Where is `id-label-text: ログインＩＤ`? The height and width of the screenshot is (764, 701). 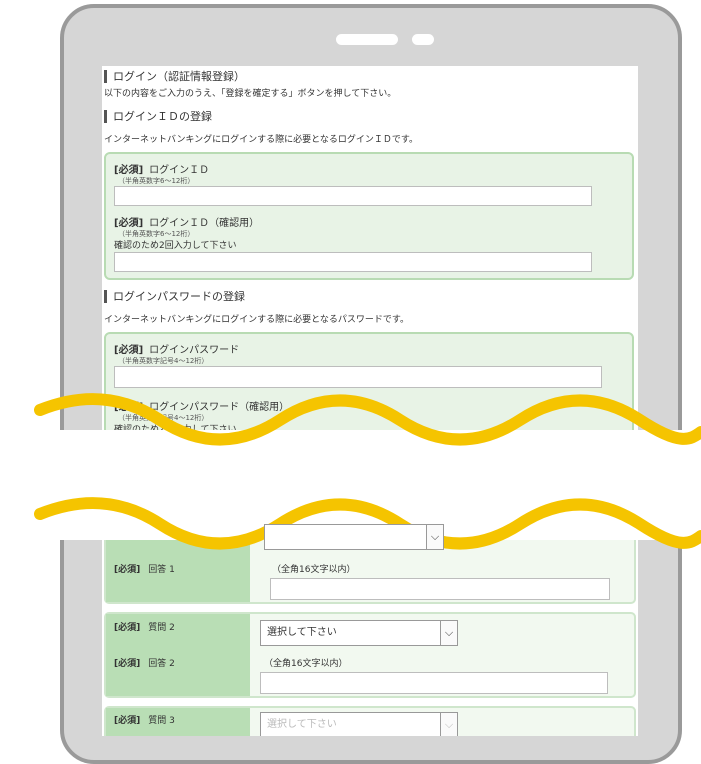 id-label-text: ログインＩＤ is located at coordinates (179, 170).